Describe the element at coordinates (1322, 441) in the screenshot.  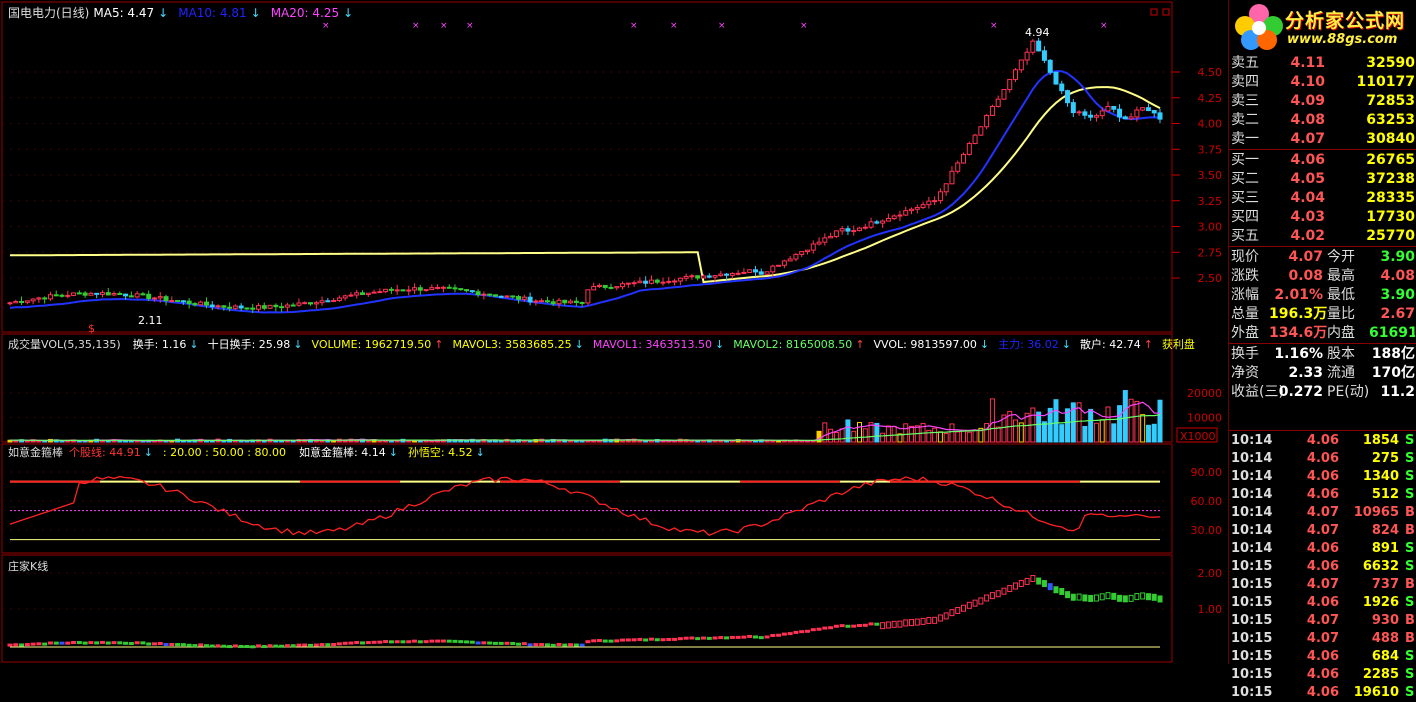
I see `tick-row: 10:14 4.06 1854 S` at that location.